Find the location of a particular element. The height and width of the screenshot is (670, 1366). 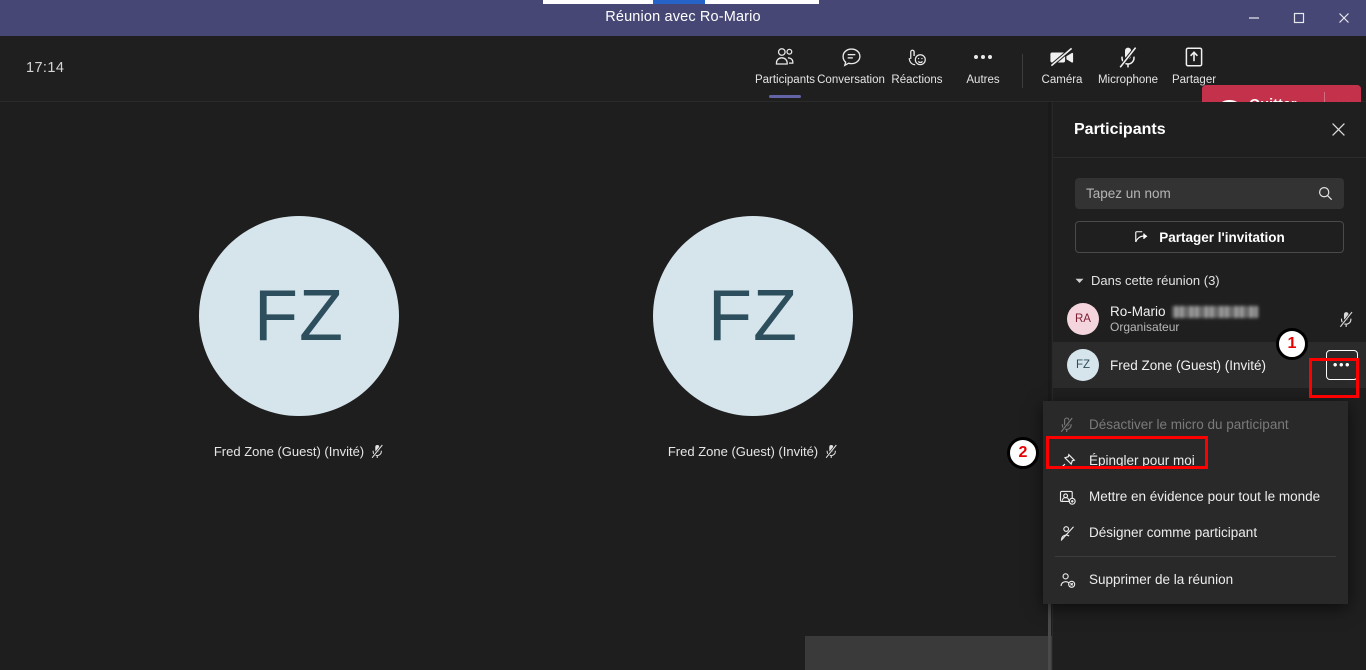

tab-strip-indicator is located at coordinates (681, 2).